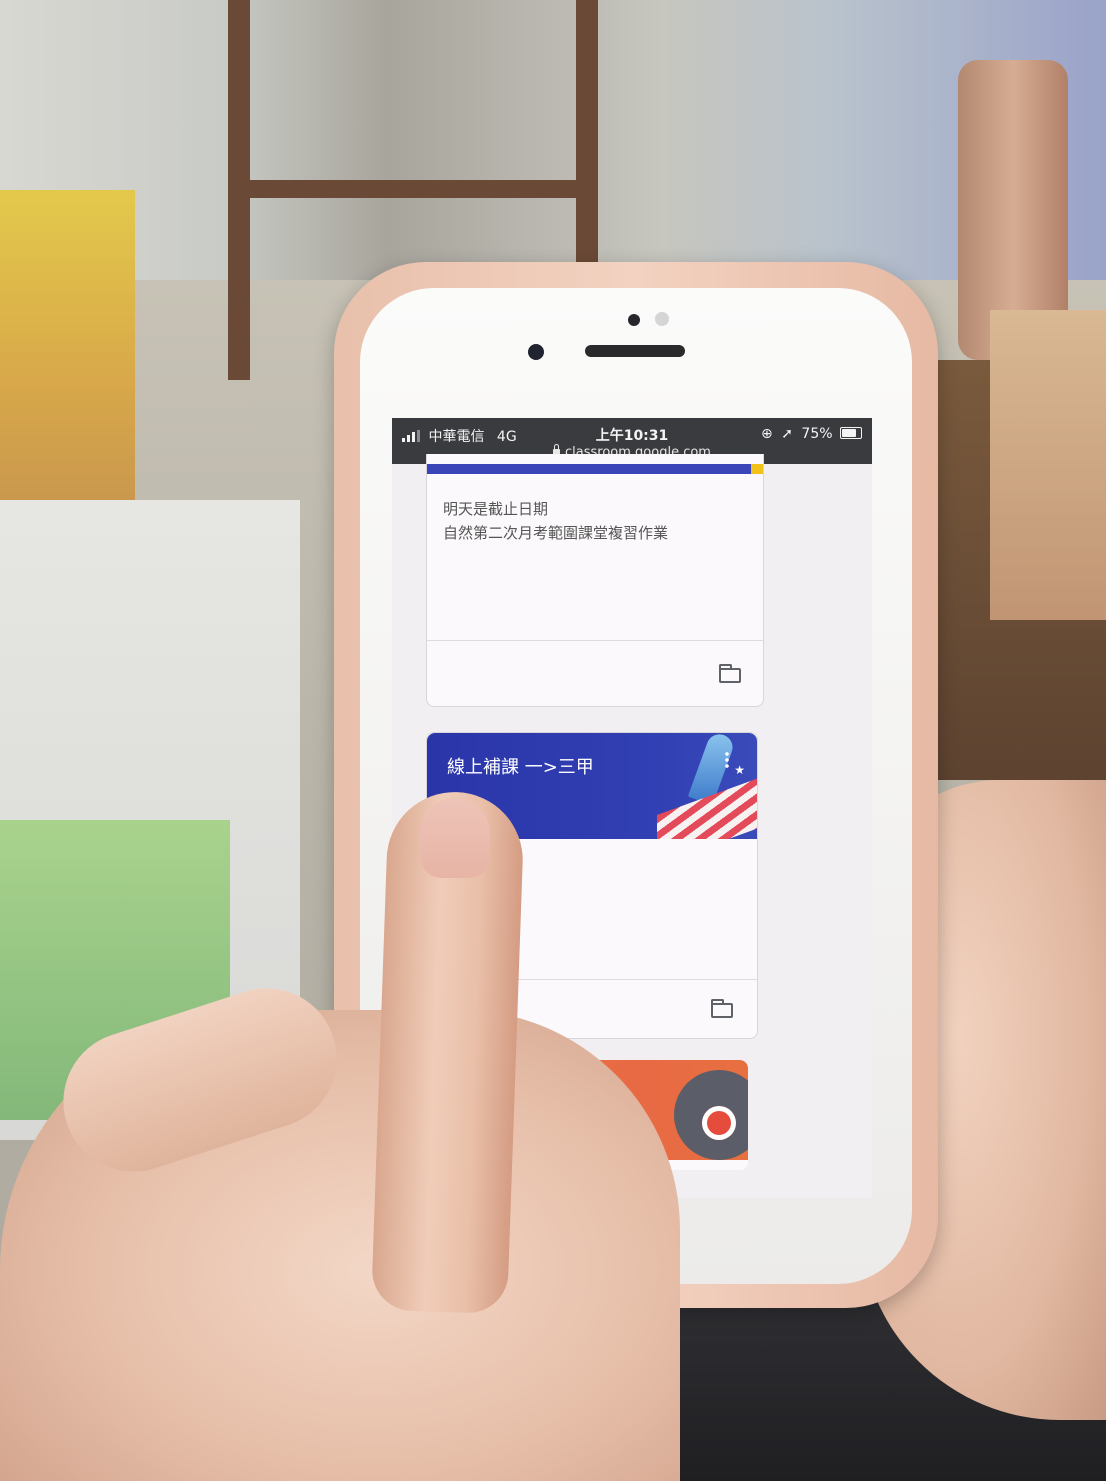  I want to click on battery-icon, so click(851, 433).